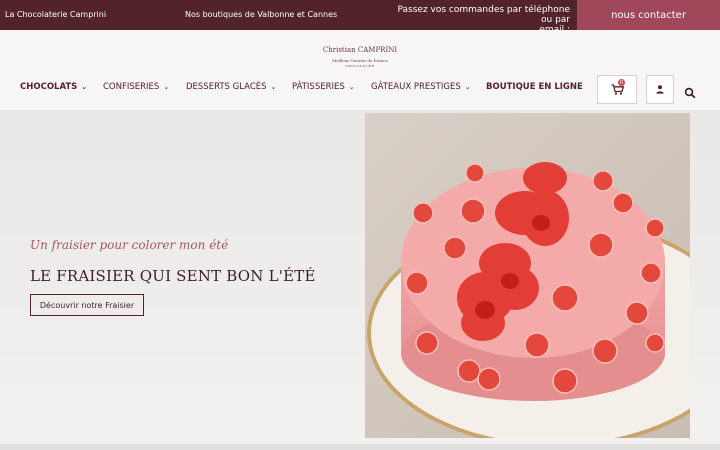 Image resolution: width=720 pixels, height=450 pixels. What do you see at coordinates (131, 87) in the screenshot?
I see `nav-item-label: CONFISERIES` at bounding box center [131, 87].